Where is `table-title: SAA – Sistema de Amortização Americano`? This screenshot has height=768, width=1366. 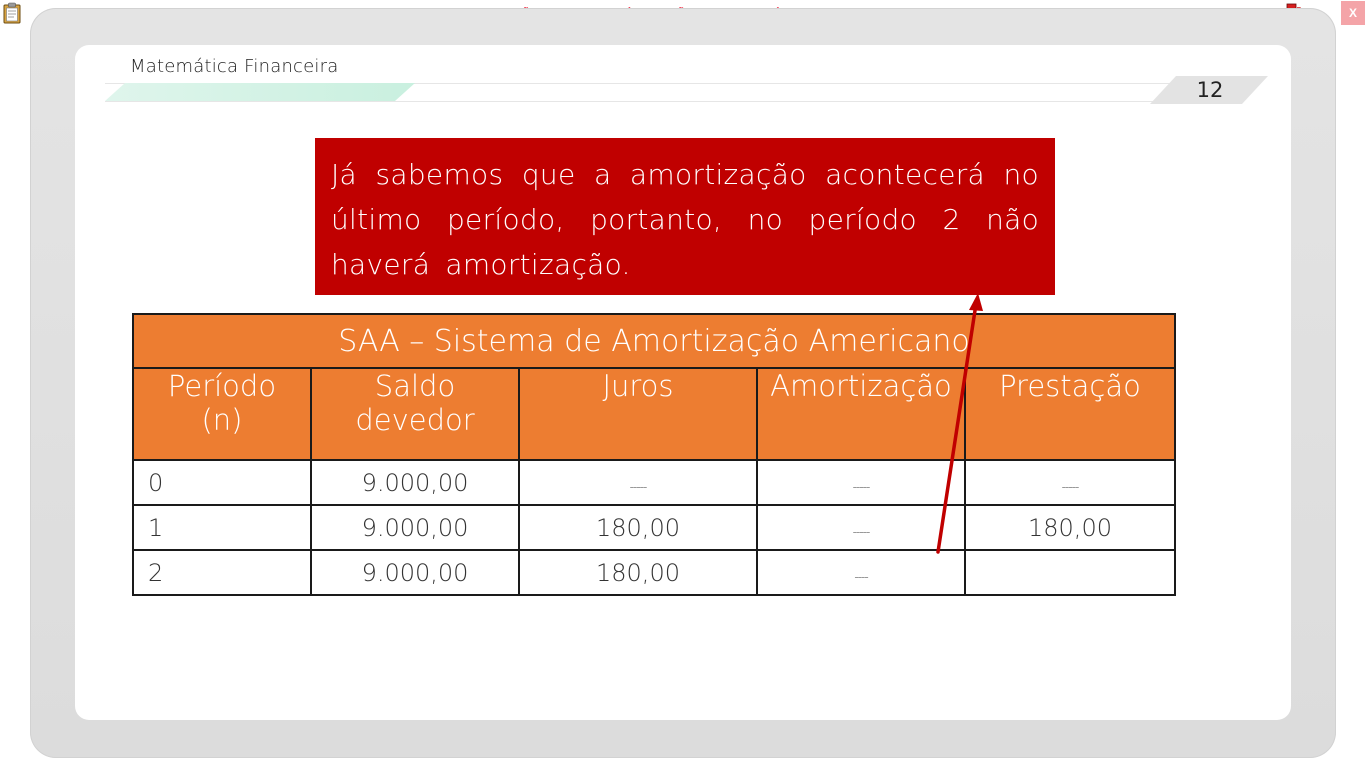 table-title: SAA – Sistema de Amortização Americano is located at coordinates (654, 341).